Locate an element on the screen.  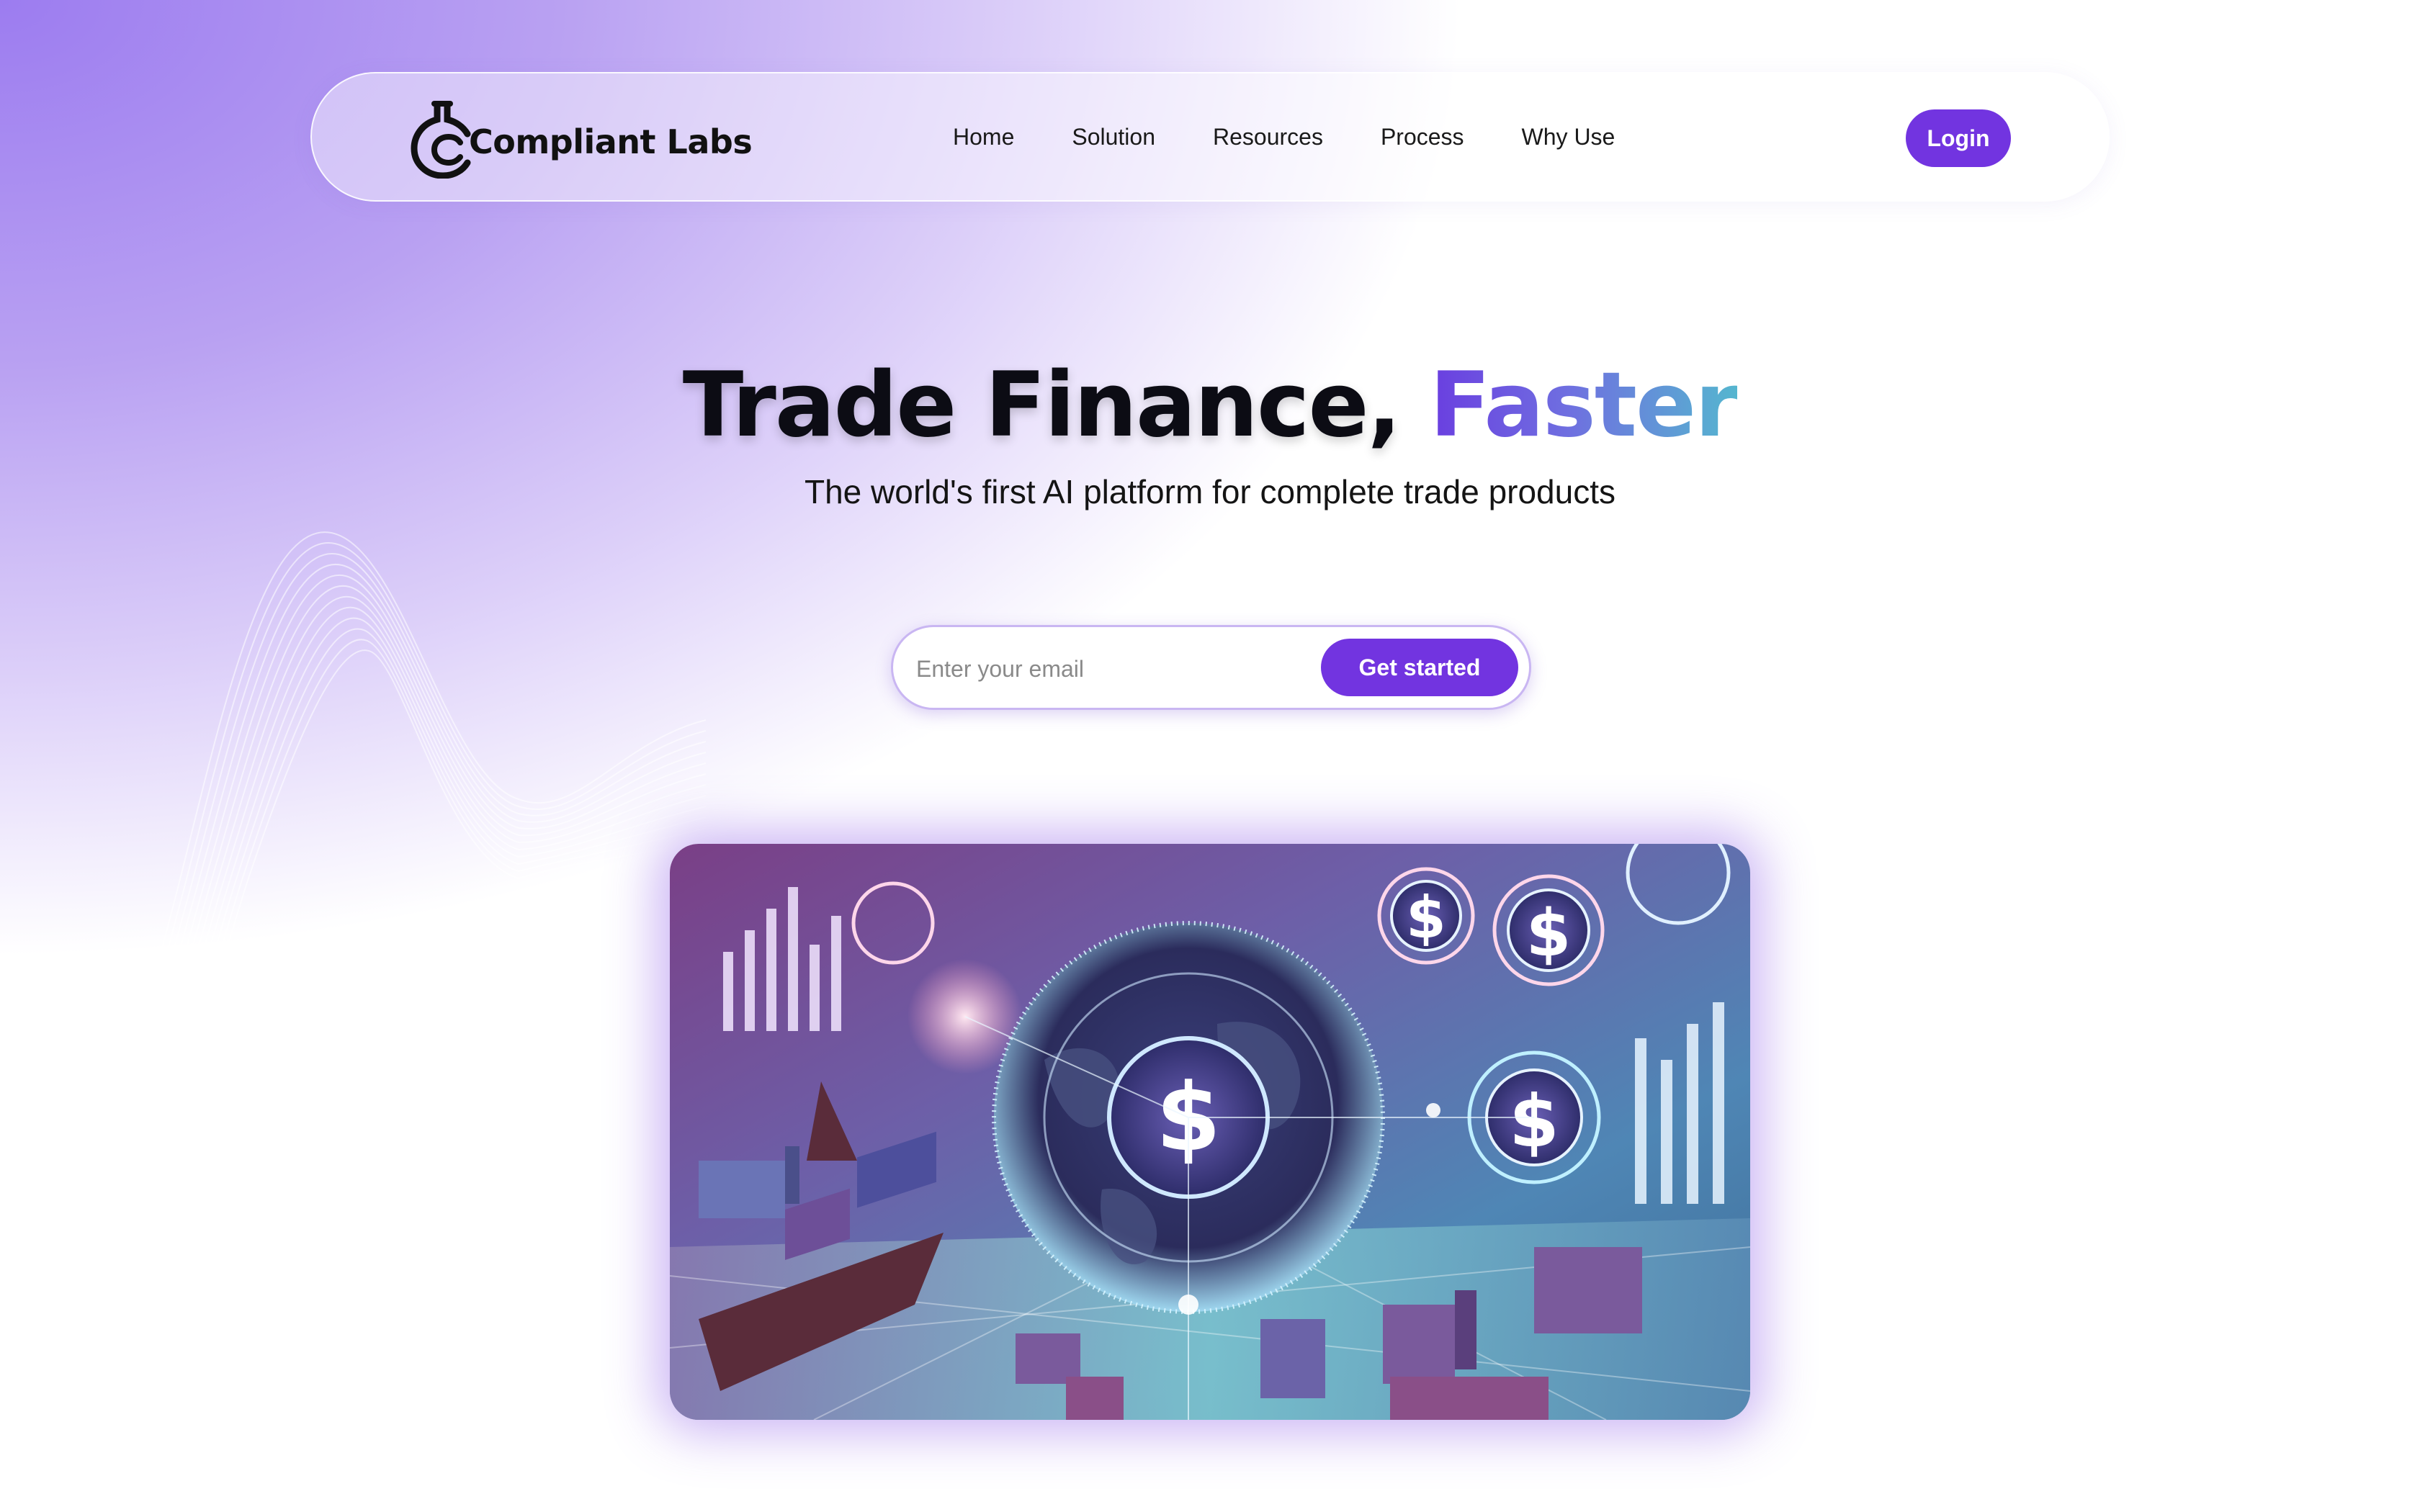
nav-link-process: Process is located at coordinates (1422, 137).